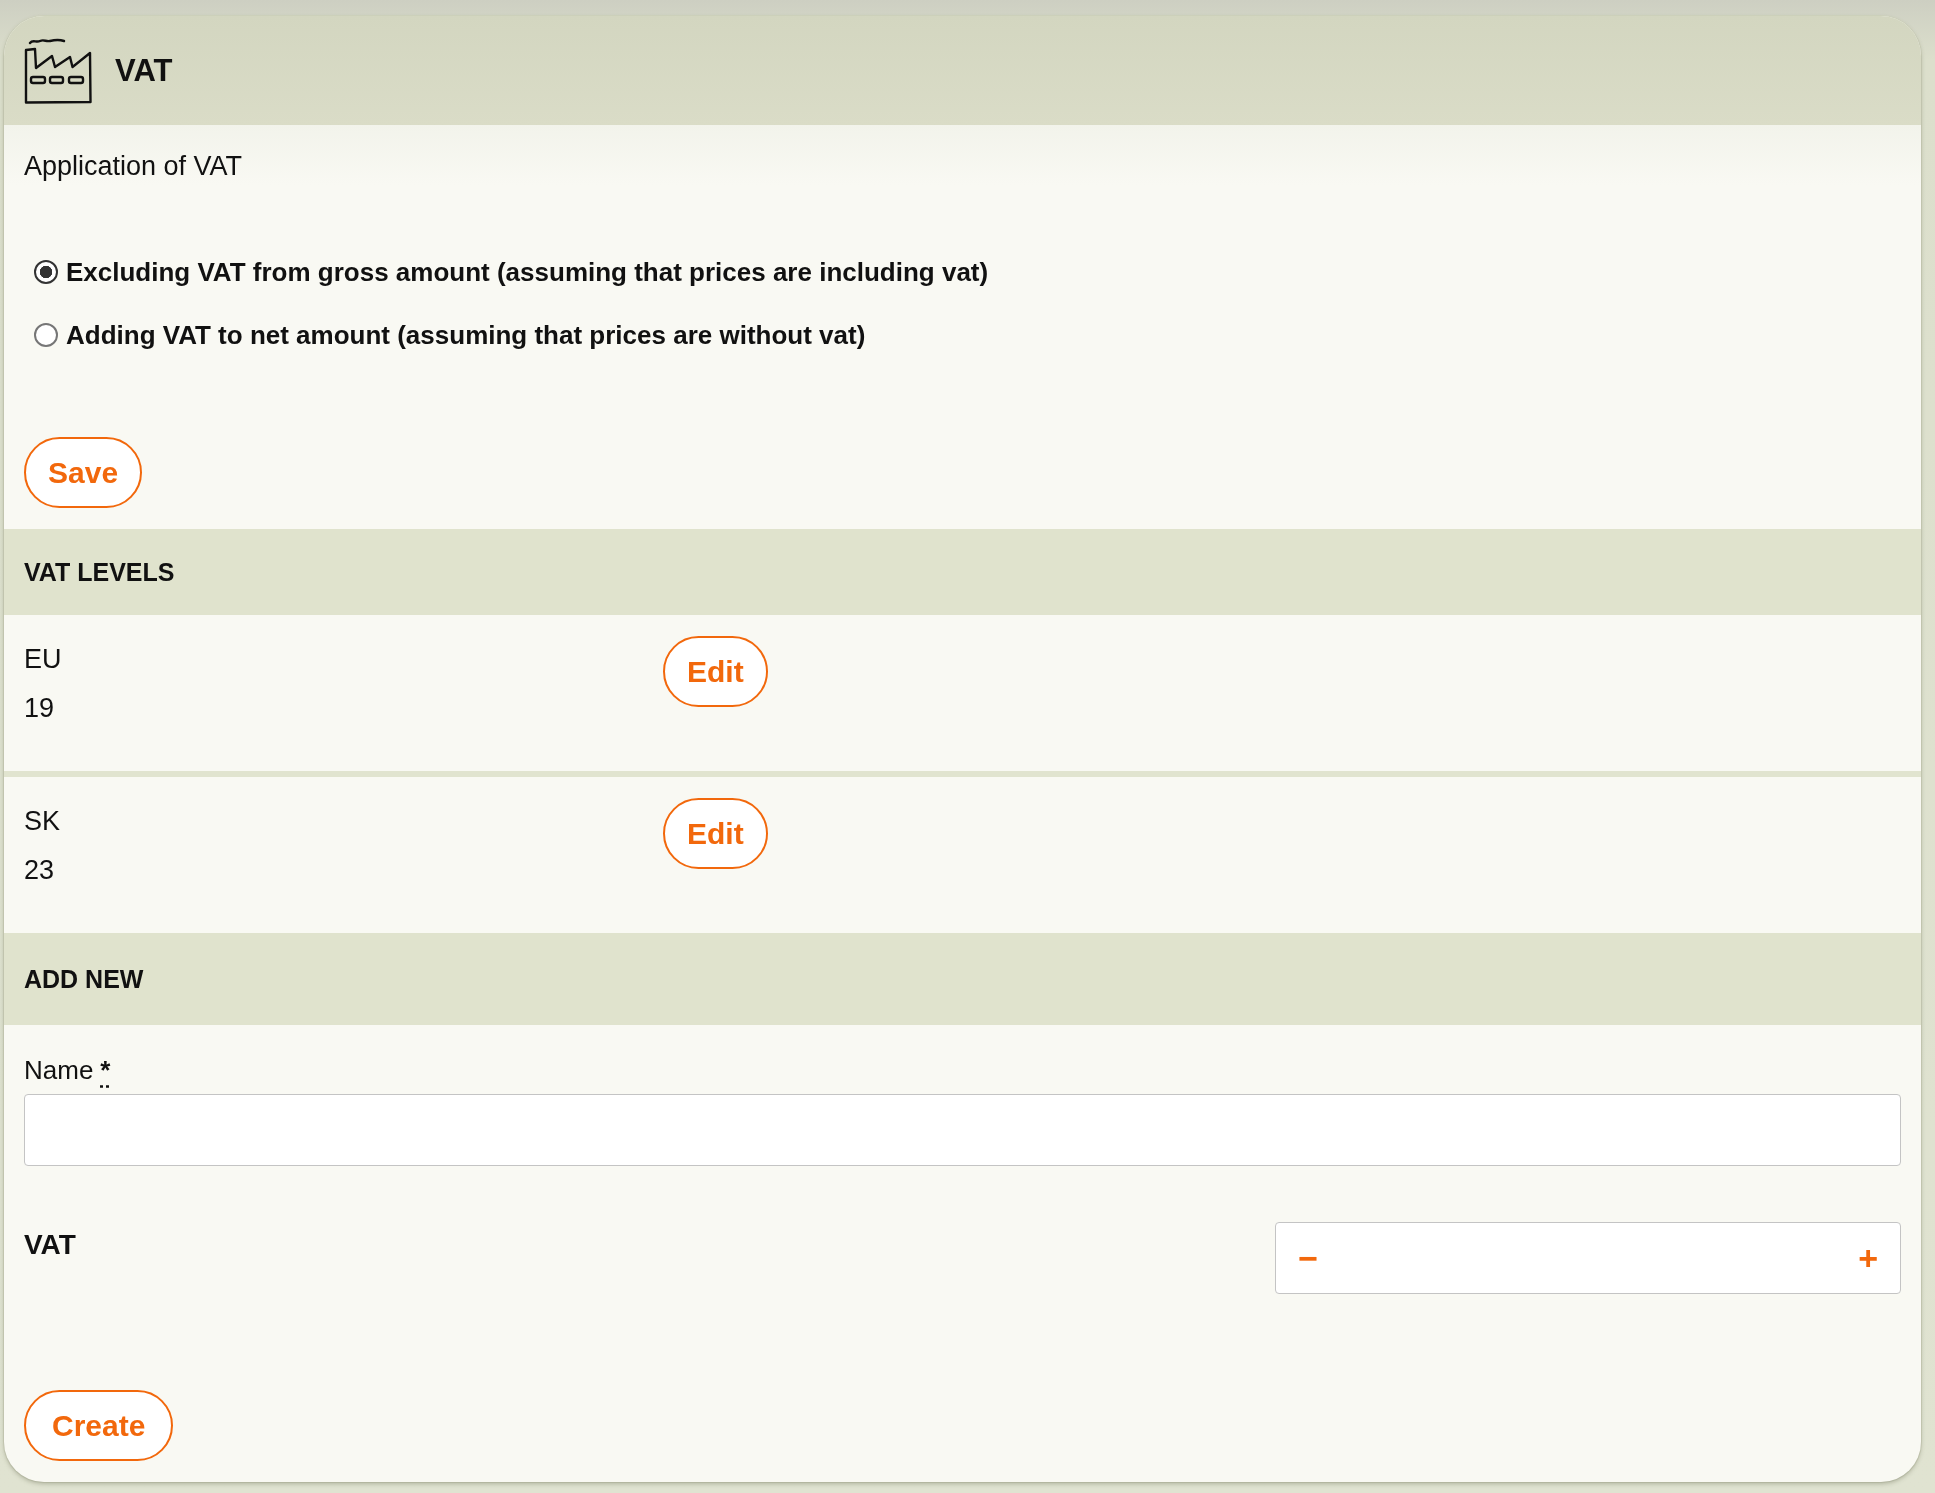 This screenshot has height=1493, width=1935. Describe the element at coordinates (962, 1130) in the screenshot. I see `name-input` at that location.